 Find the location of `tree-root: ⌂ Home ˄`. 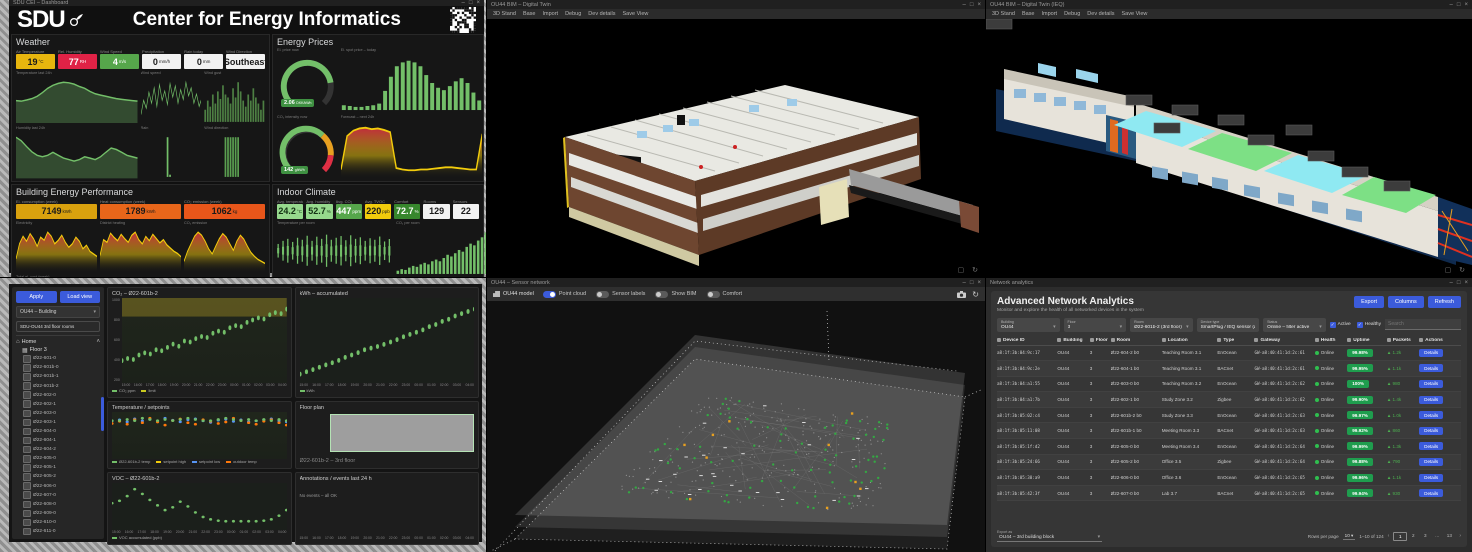

tree-root: ⌂ Home ˄ is located at coordinates (58, 342).